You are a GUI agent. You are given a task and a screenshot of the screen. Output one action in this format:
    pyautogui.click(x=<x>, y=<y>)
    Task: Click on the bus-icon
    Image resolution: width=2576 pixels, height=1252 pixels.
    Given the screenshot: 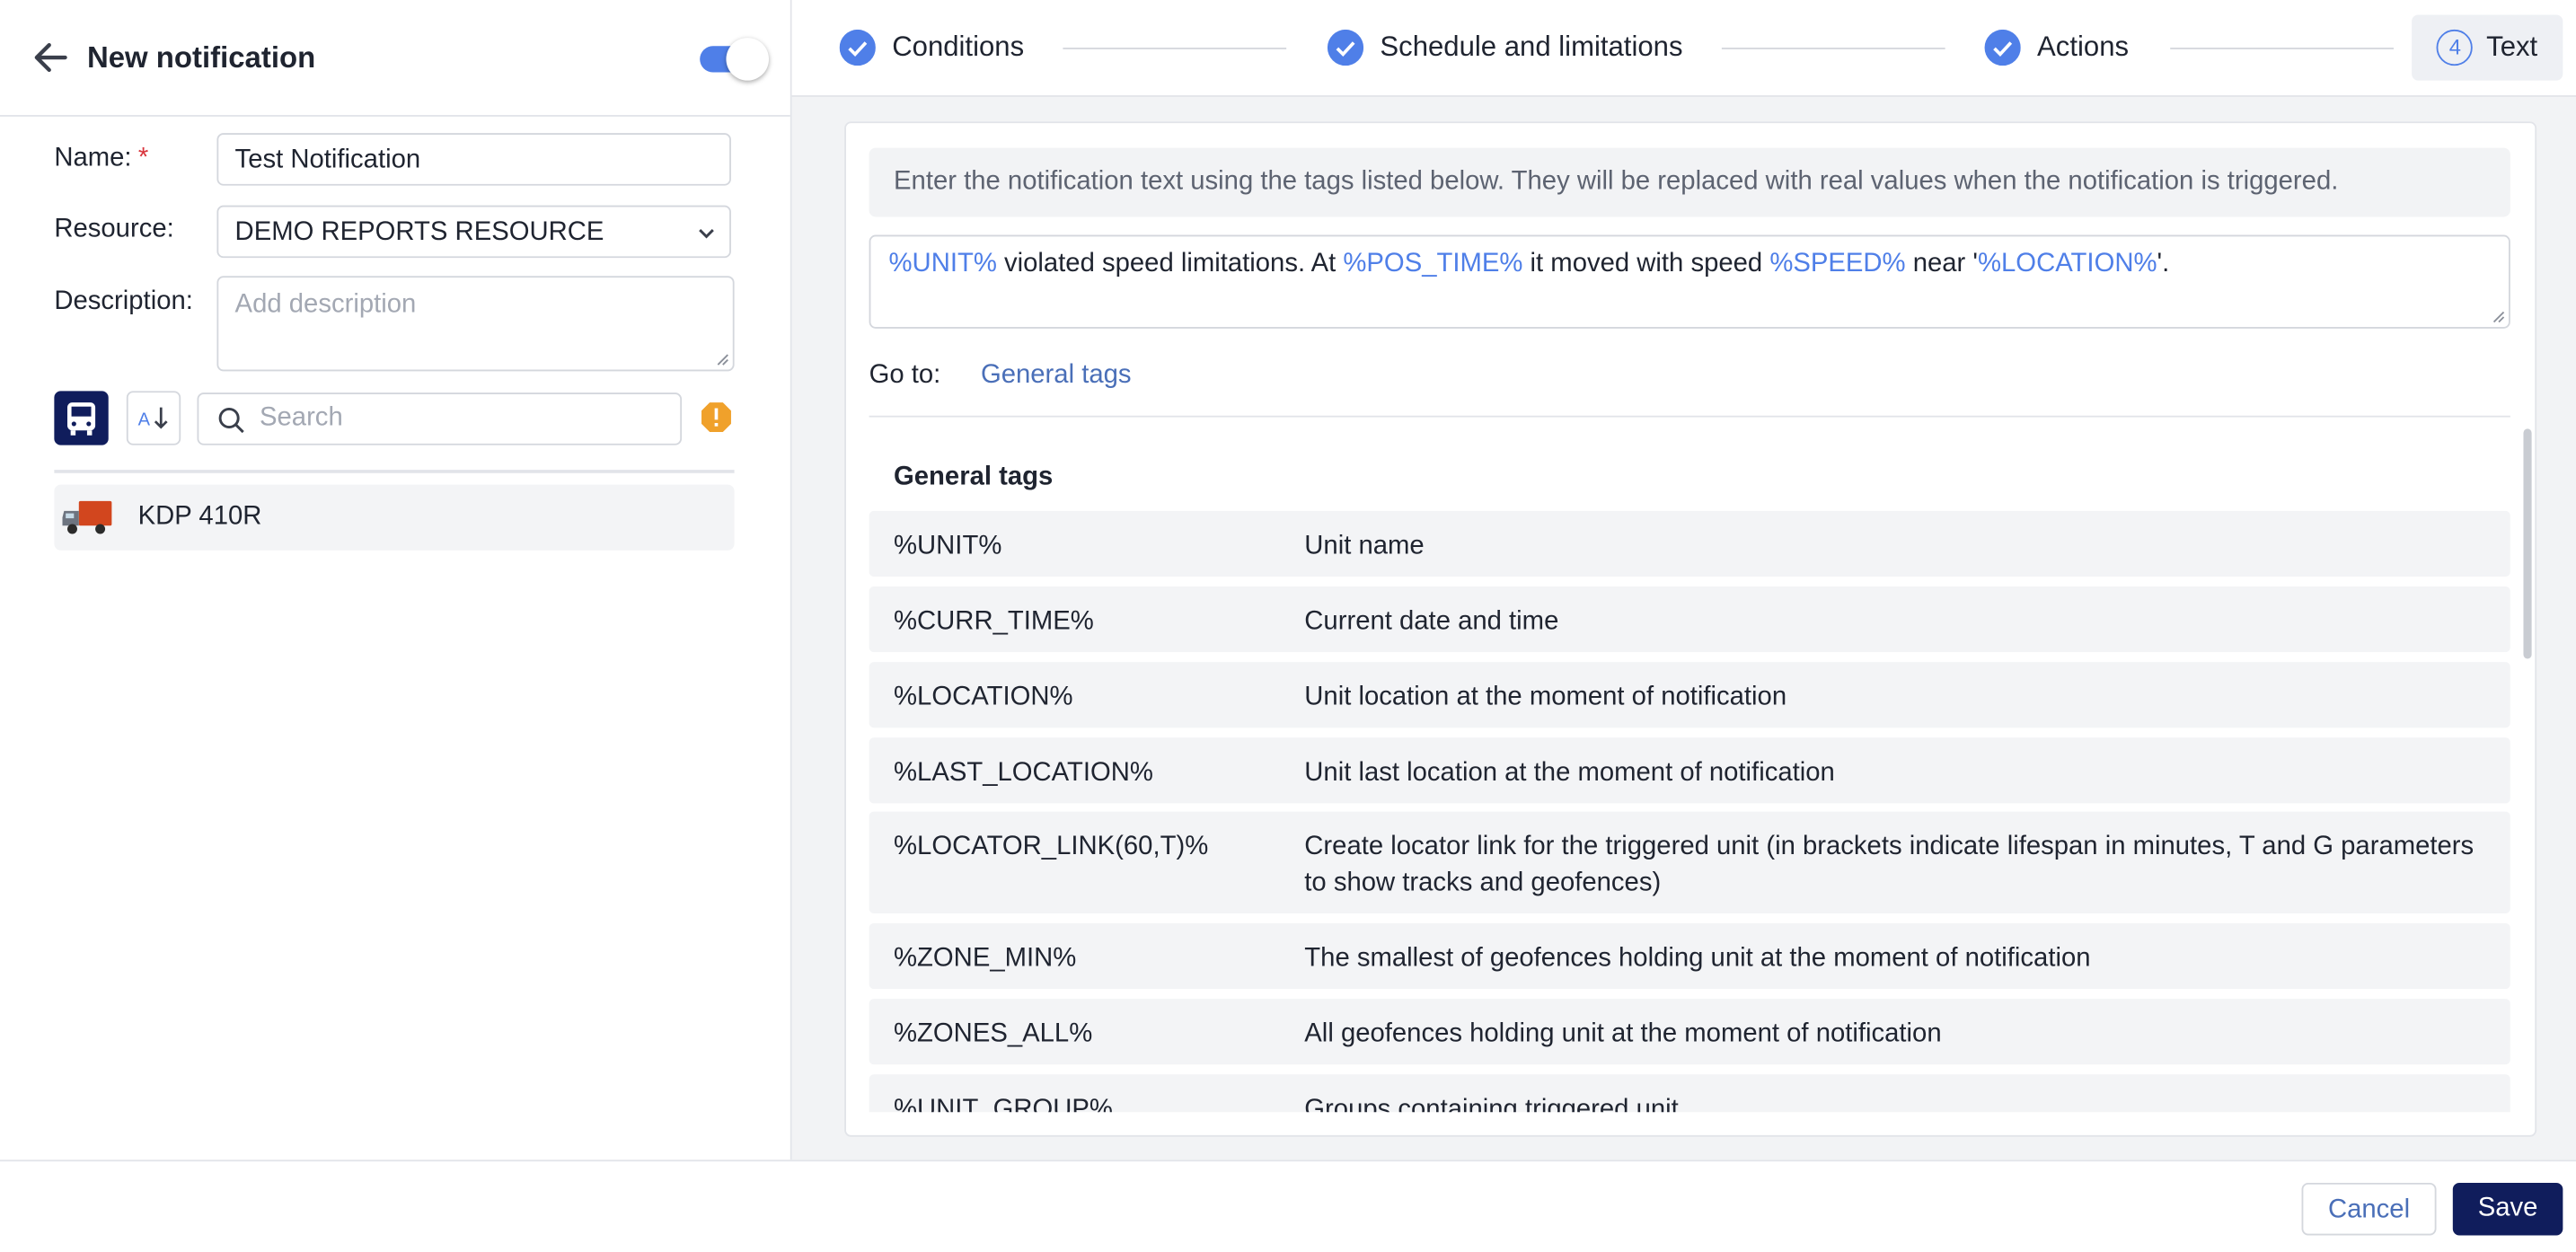 What is the action you would take?
    pyautogui.click(x=81, y=419)
    